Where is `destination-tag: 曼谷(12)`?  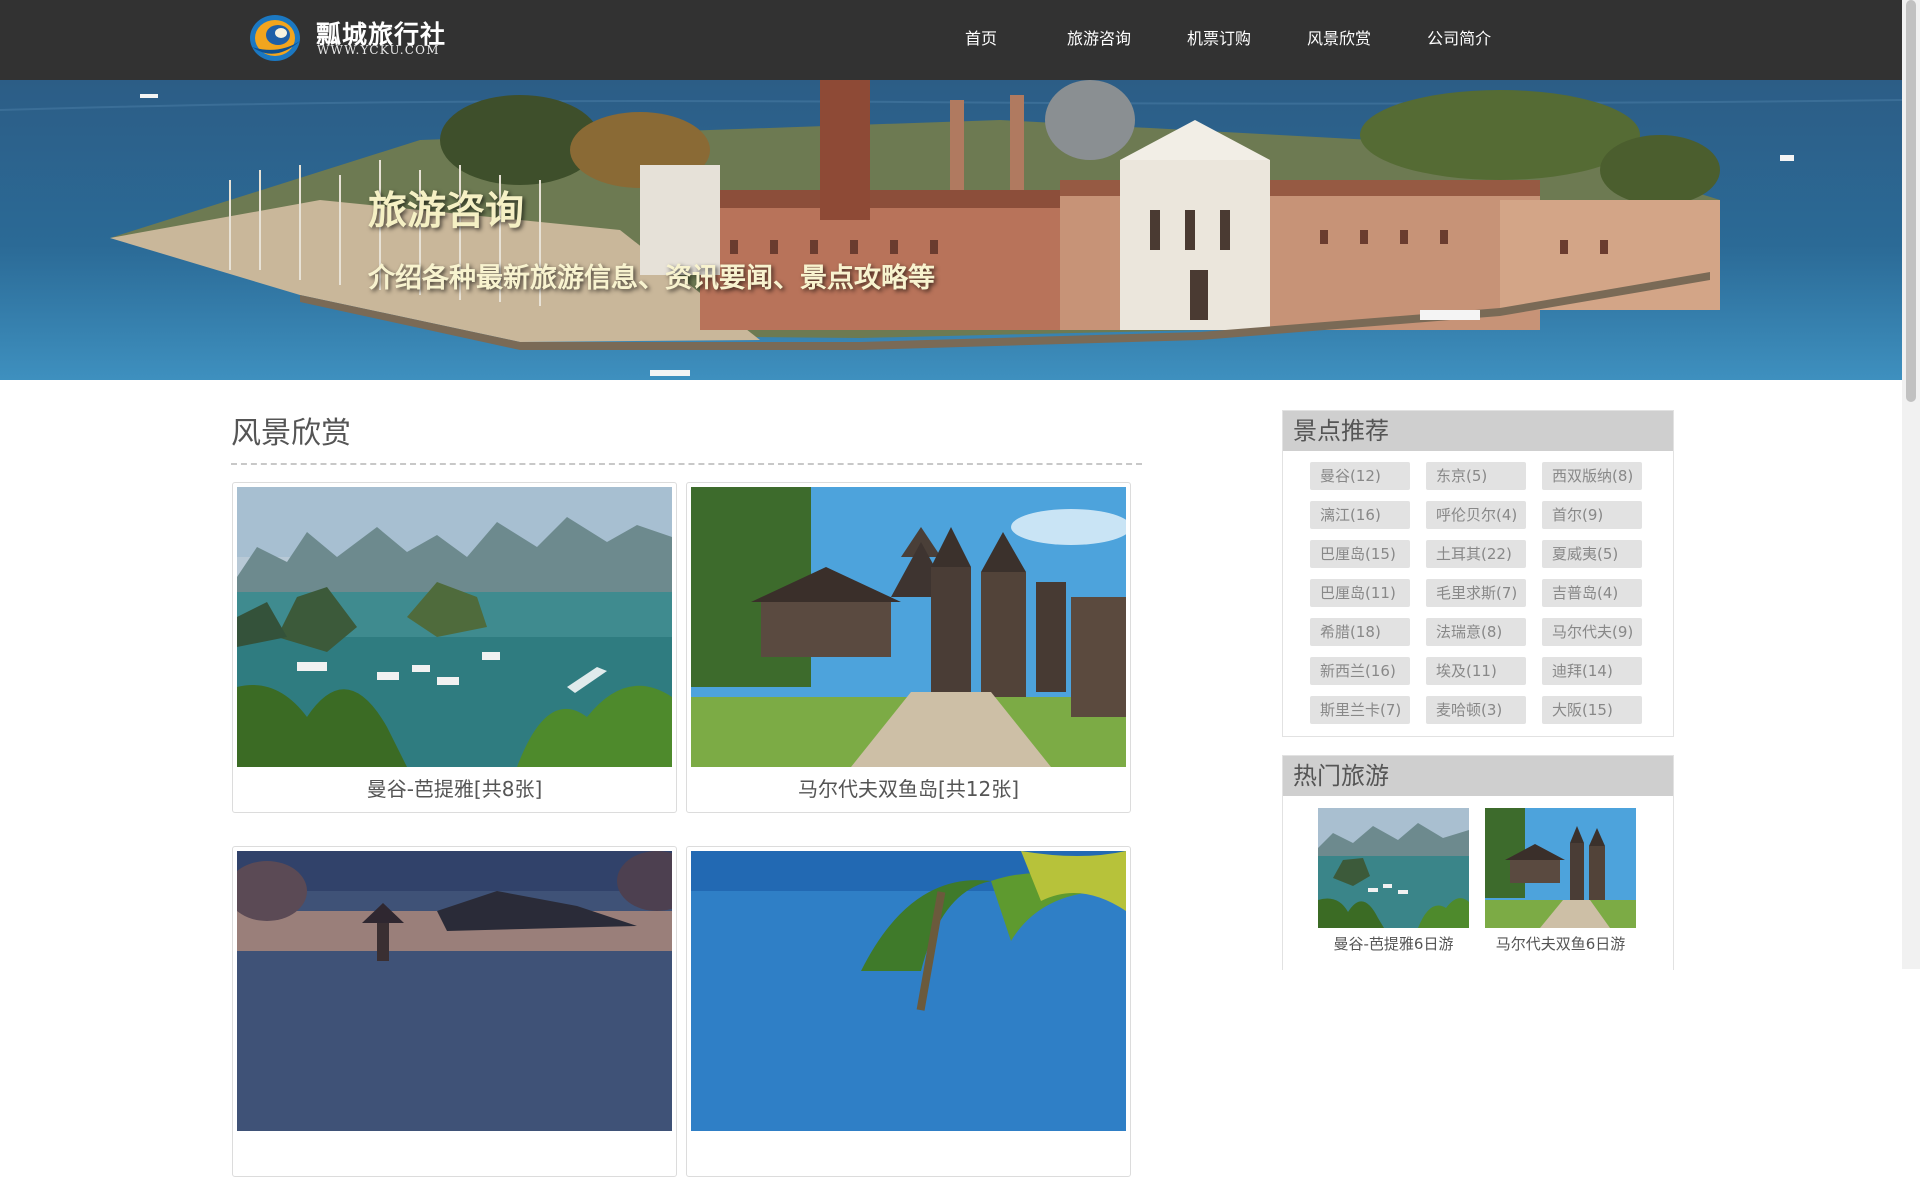
destination-tag: 曼谷(12) is located at coordinates (1360, 476).